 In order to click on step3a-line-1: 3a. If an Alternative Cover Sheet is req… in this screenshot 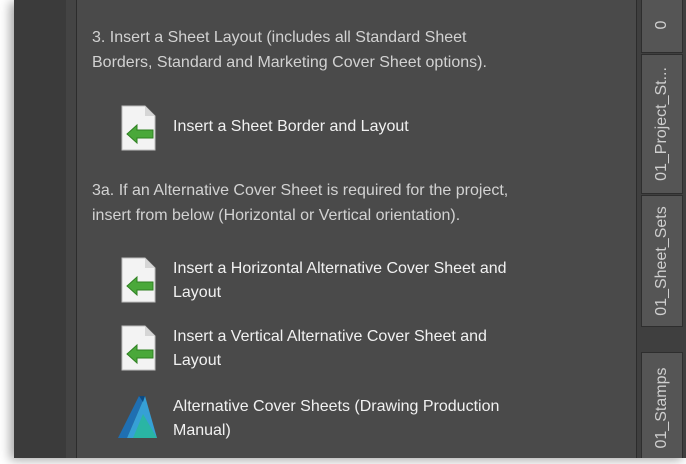, I will do `click(300, 190)`.